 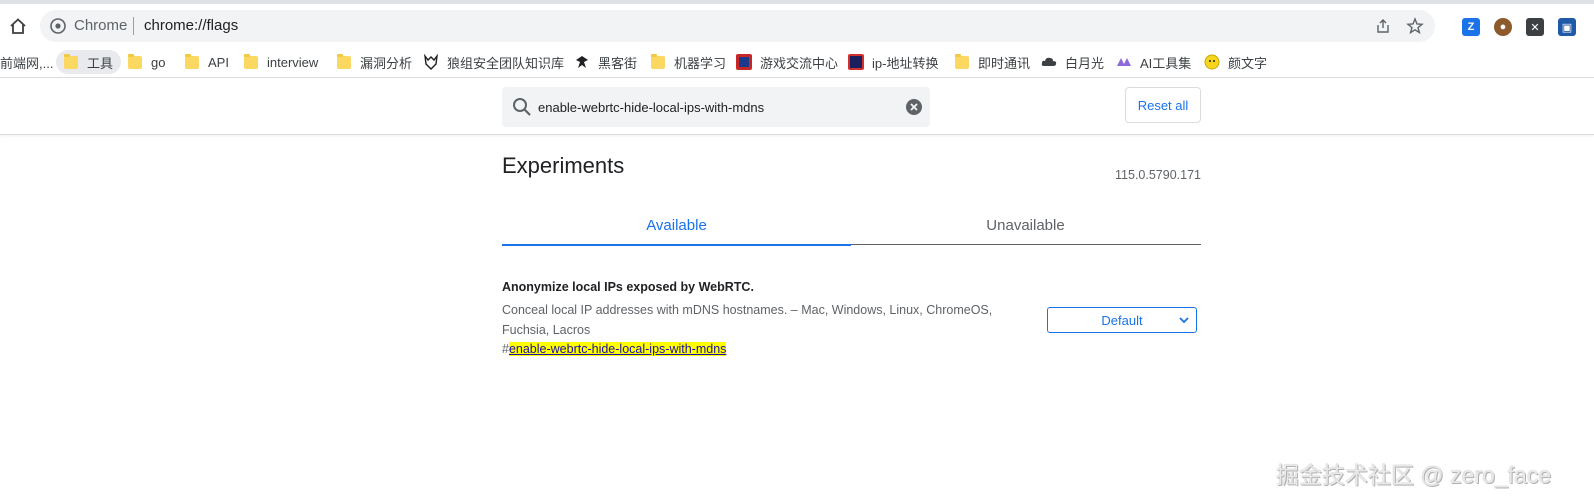 I want to click on bookmark-folder: 机器学习, so click(x=688, y=62).